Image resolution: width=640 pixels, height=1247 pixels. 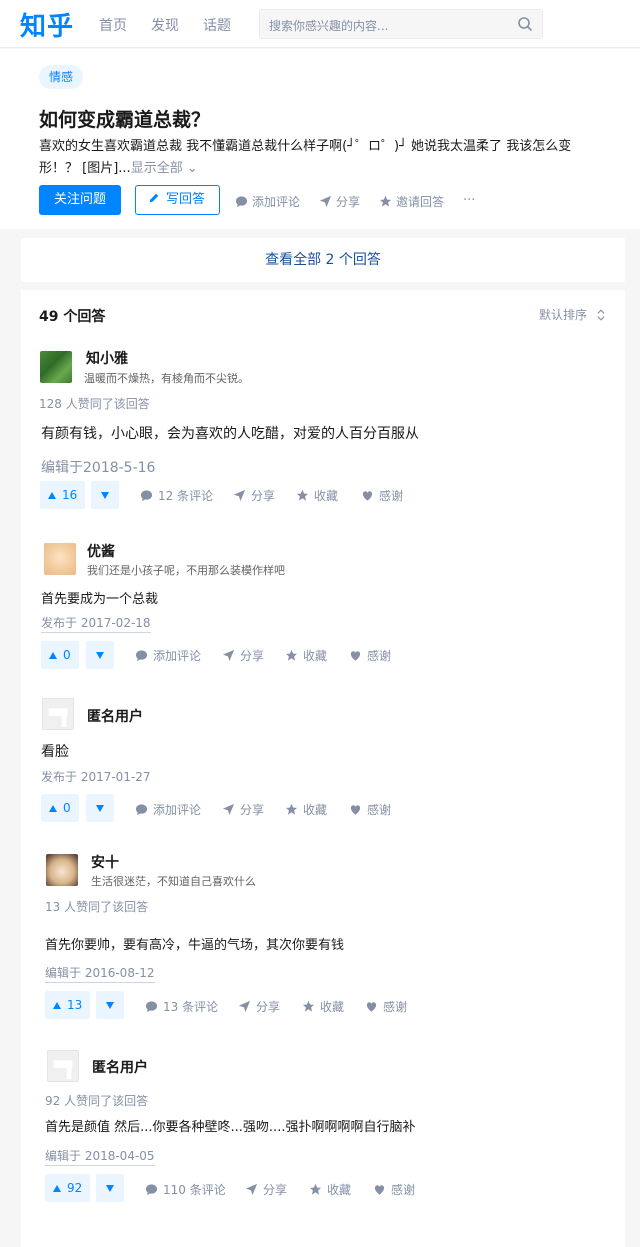 I want to click on answer-content: 首先是颜值 然后...你要各种壁咚...强吻....强扑啊啊啊啊自行脑补, so click(x=230, y=1125).